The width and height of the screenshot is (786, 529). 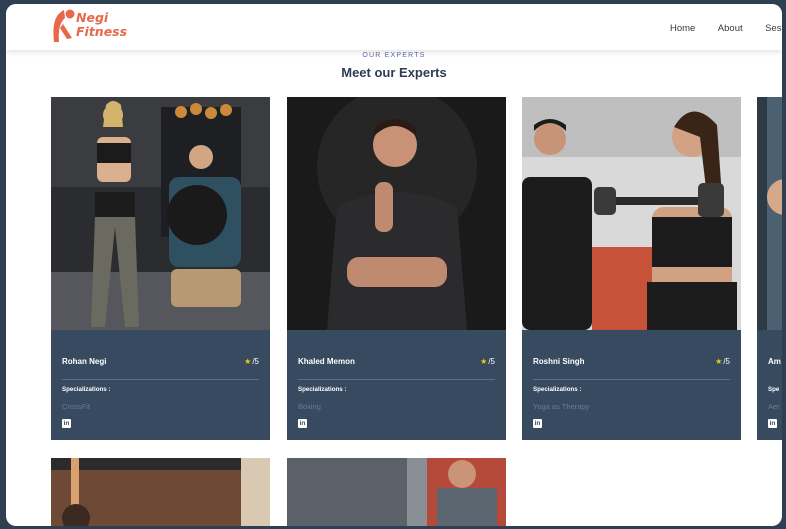 What do you see at coordinates (561, 406) in the screenshot?
I see `specialization-value: Yoga as Therapy` at bounding box center [561, 406].